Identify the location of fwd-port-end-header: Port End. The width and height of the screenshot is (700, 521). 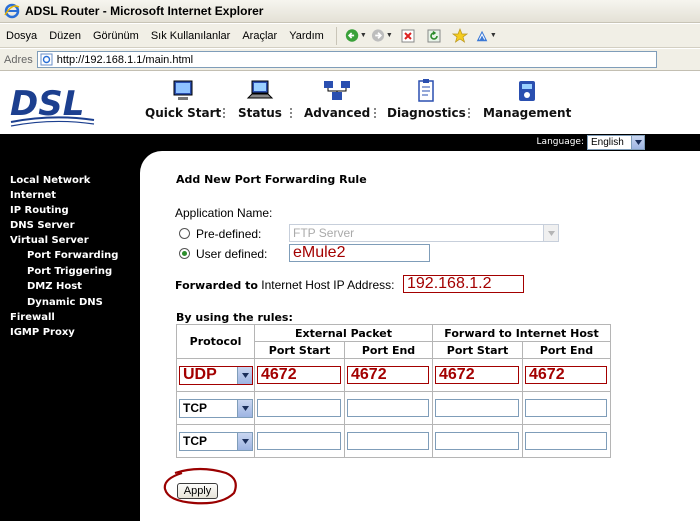
(566, 350).